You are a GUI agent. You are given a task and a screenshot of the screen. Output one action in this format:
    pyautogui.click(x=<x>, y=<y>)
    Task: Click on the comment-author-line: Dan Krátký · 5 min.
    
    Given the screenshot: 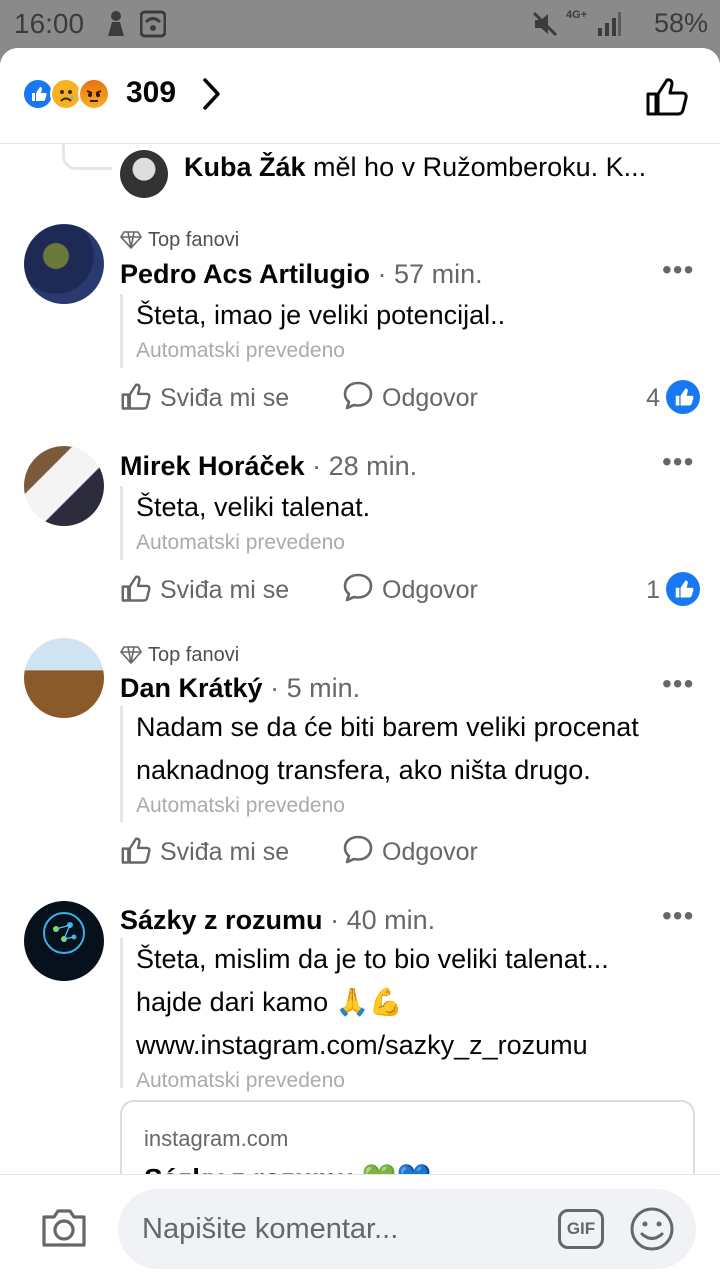 What is the action you would take?
    pyautogui.click(x=240, y=688)
    